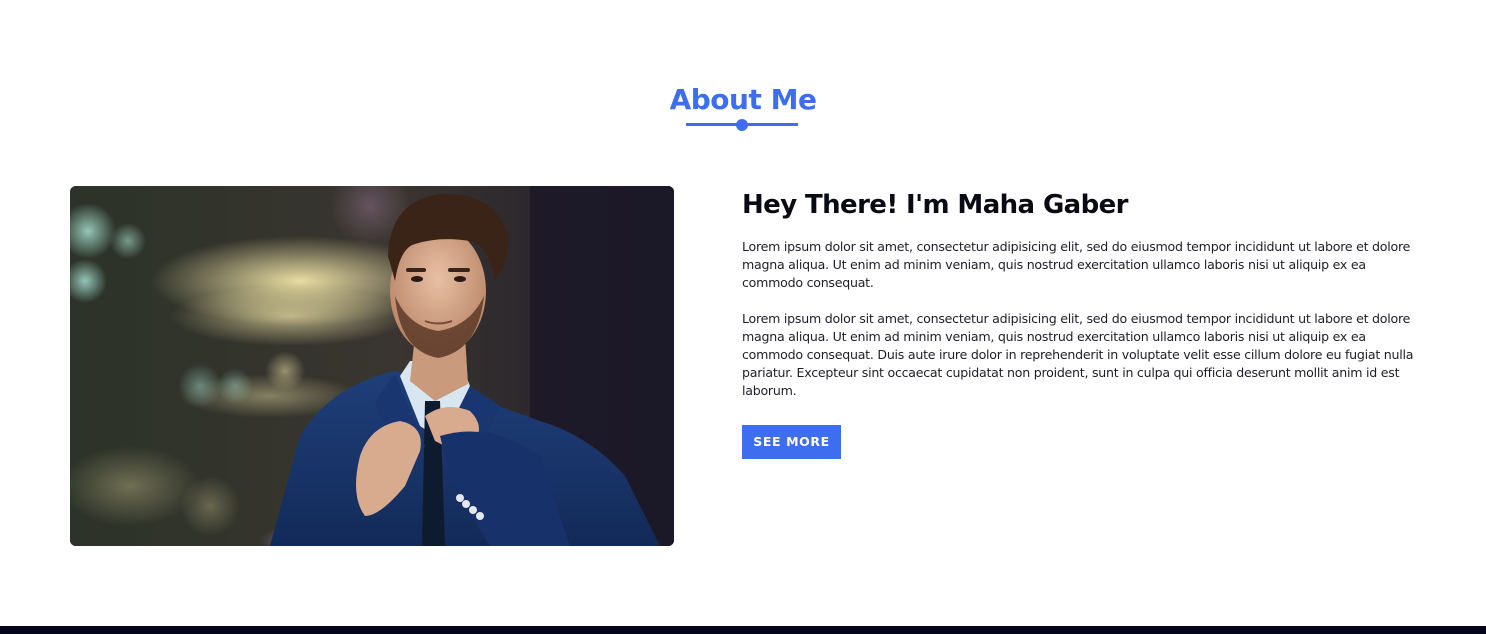 This screenshot has width=1486, height=634. I want to click on see-more-button: SEE MORE, so click(791, 442).